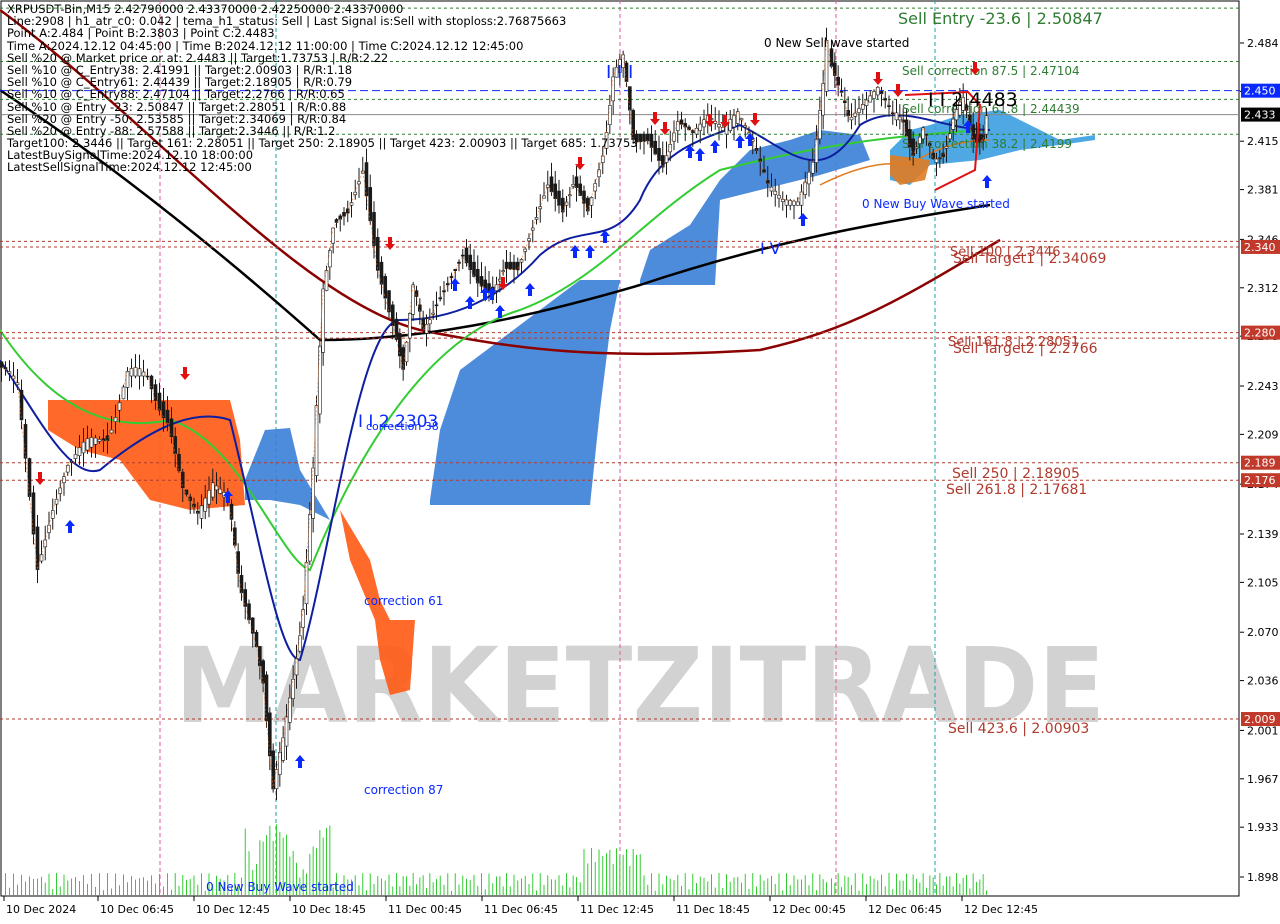 The width and height of the screenshot is (1280, 924). Describe the element at coordinates (1263, 386) in the screenshot. I see `y-tick-label: 2.243` at that location.